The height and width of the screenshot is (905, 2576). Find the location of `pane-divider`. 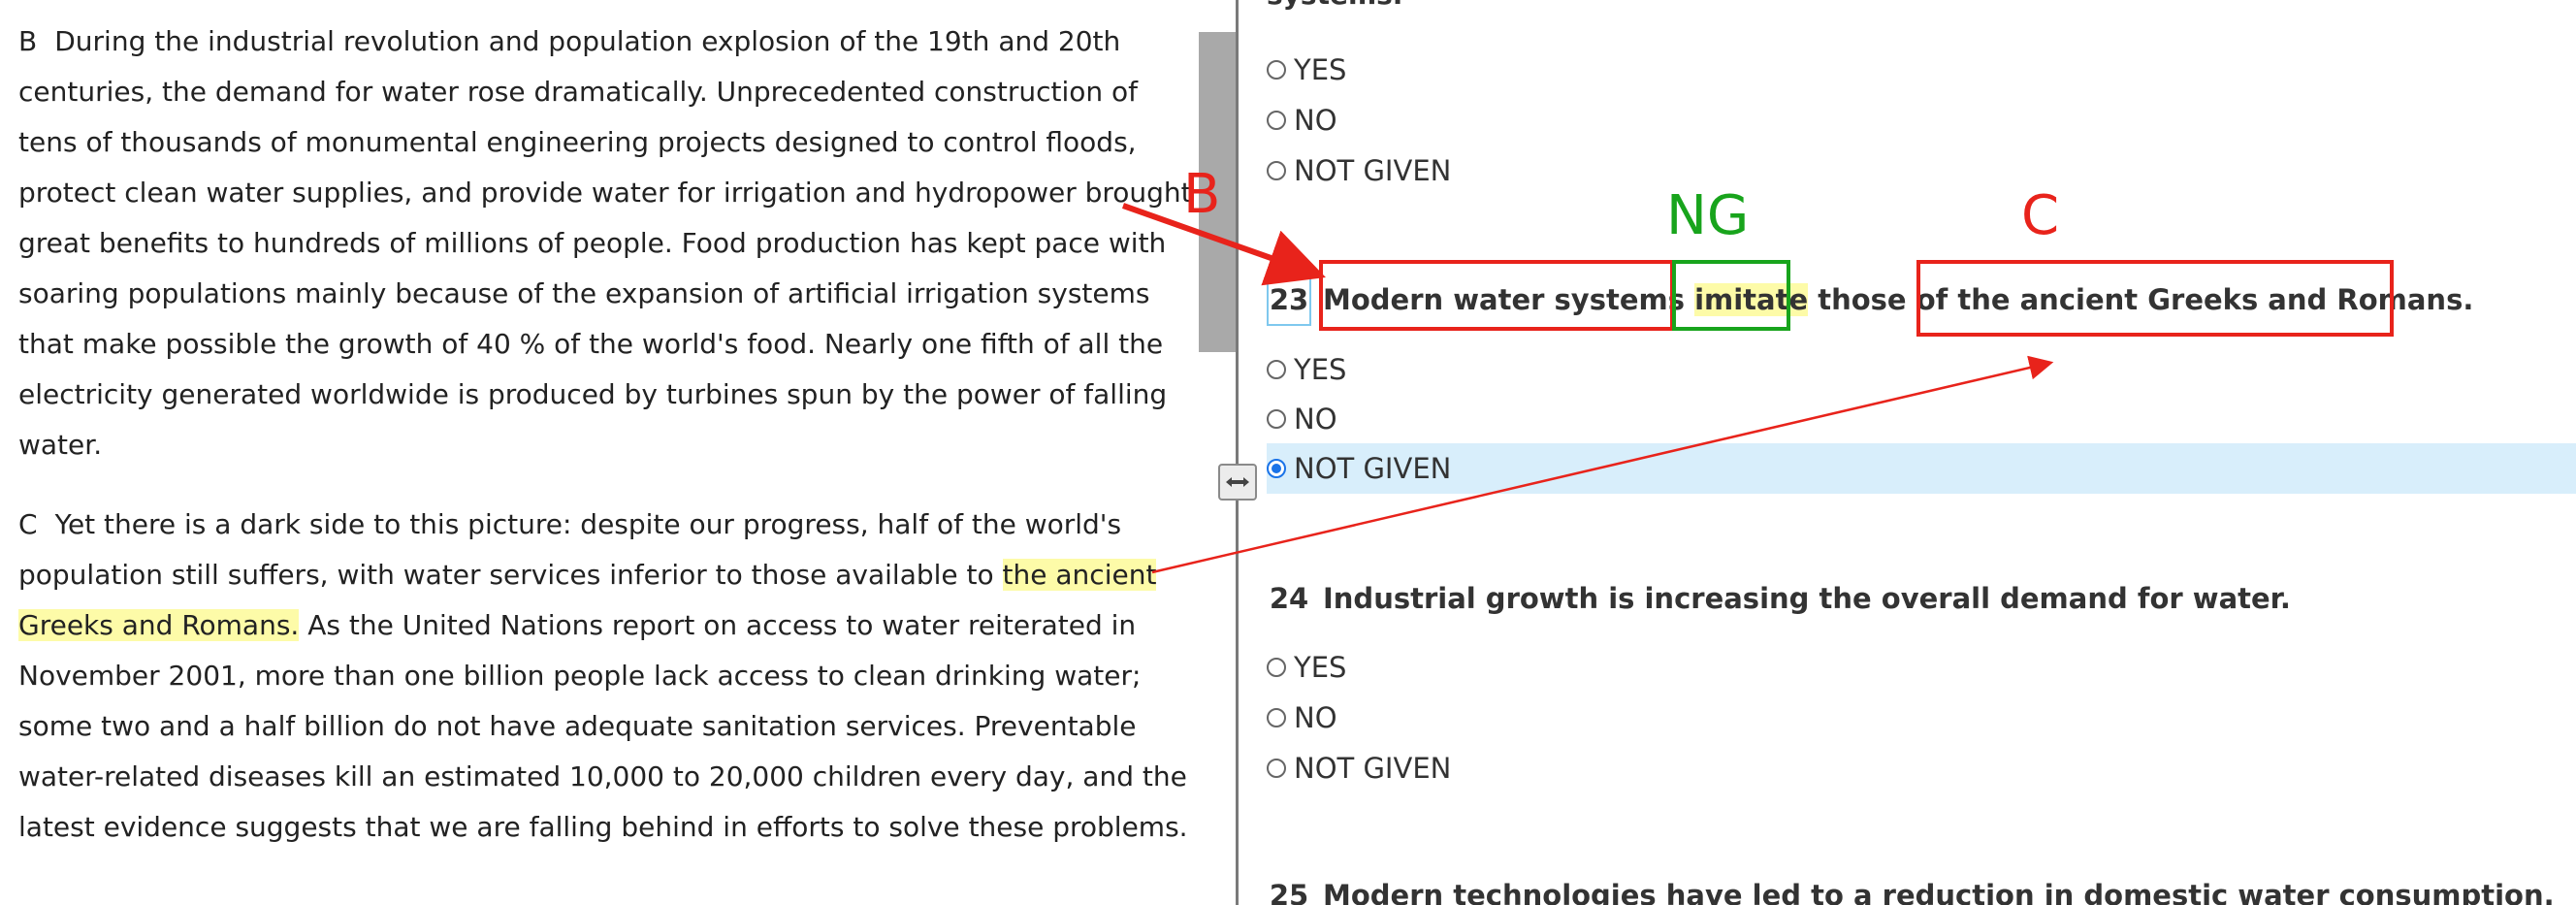

pane-divider is located at coordinates (1237, 453).